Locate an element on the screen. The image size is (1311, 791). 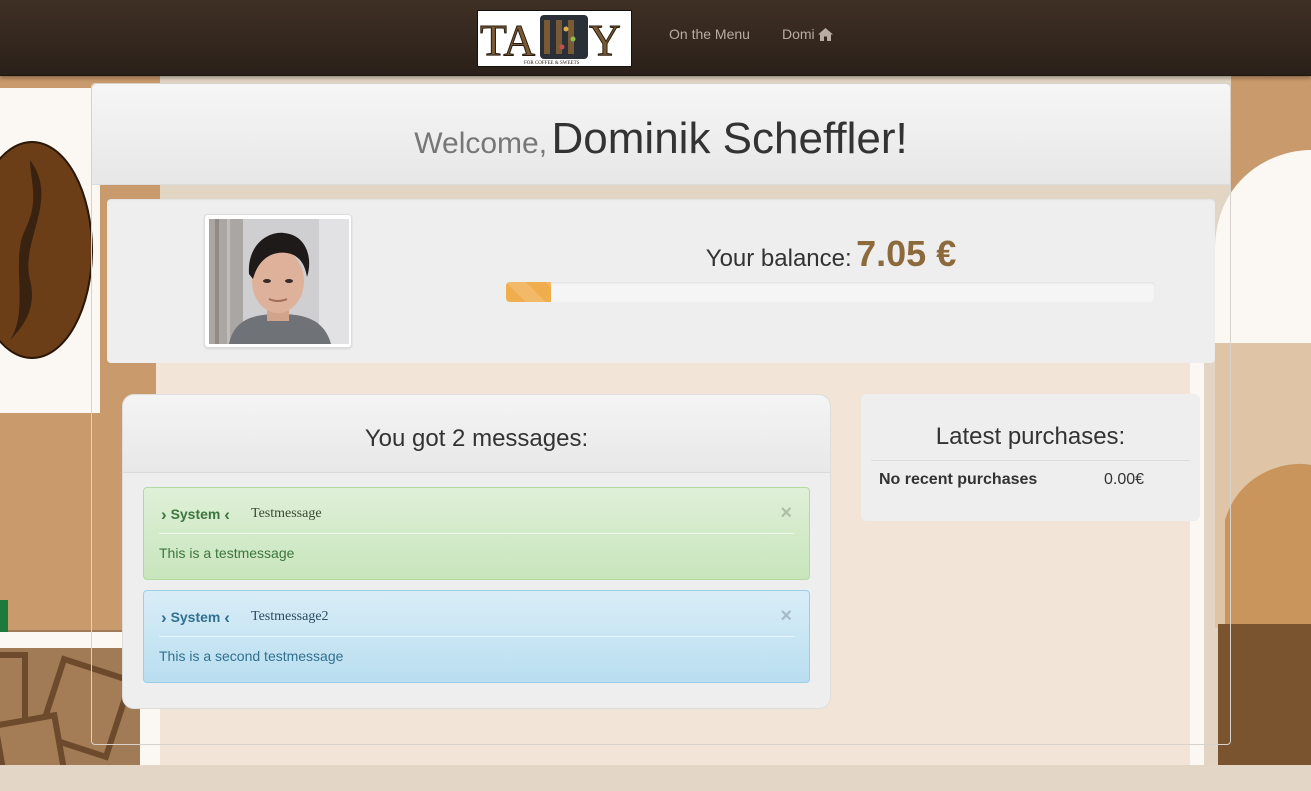
purchase-item: No recent purchases is located at coordinates (958, 479).